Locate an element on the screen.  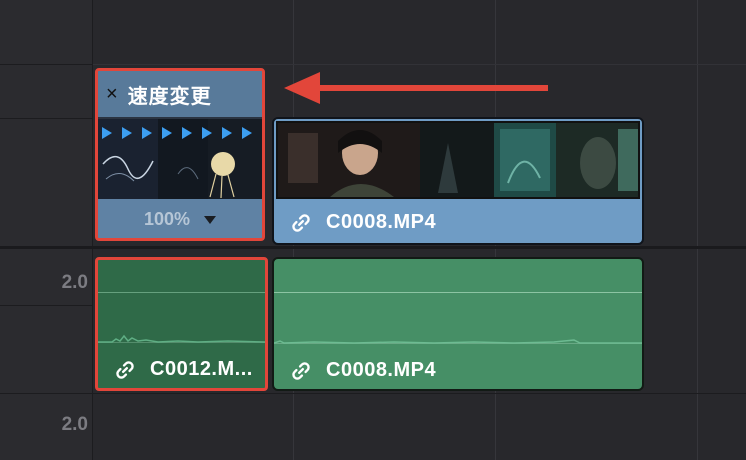
speed-change-clip: × 速度変更 100% is located at coordinates (180, 154).